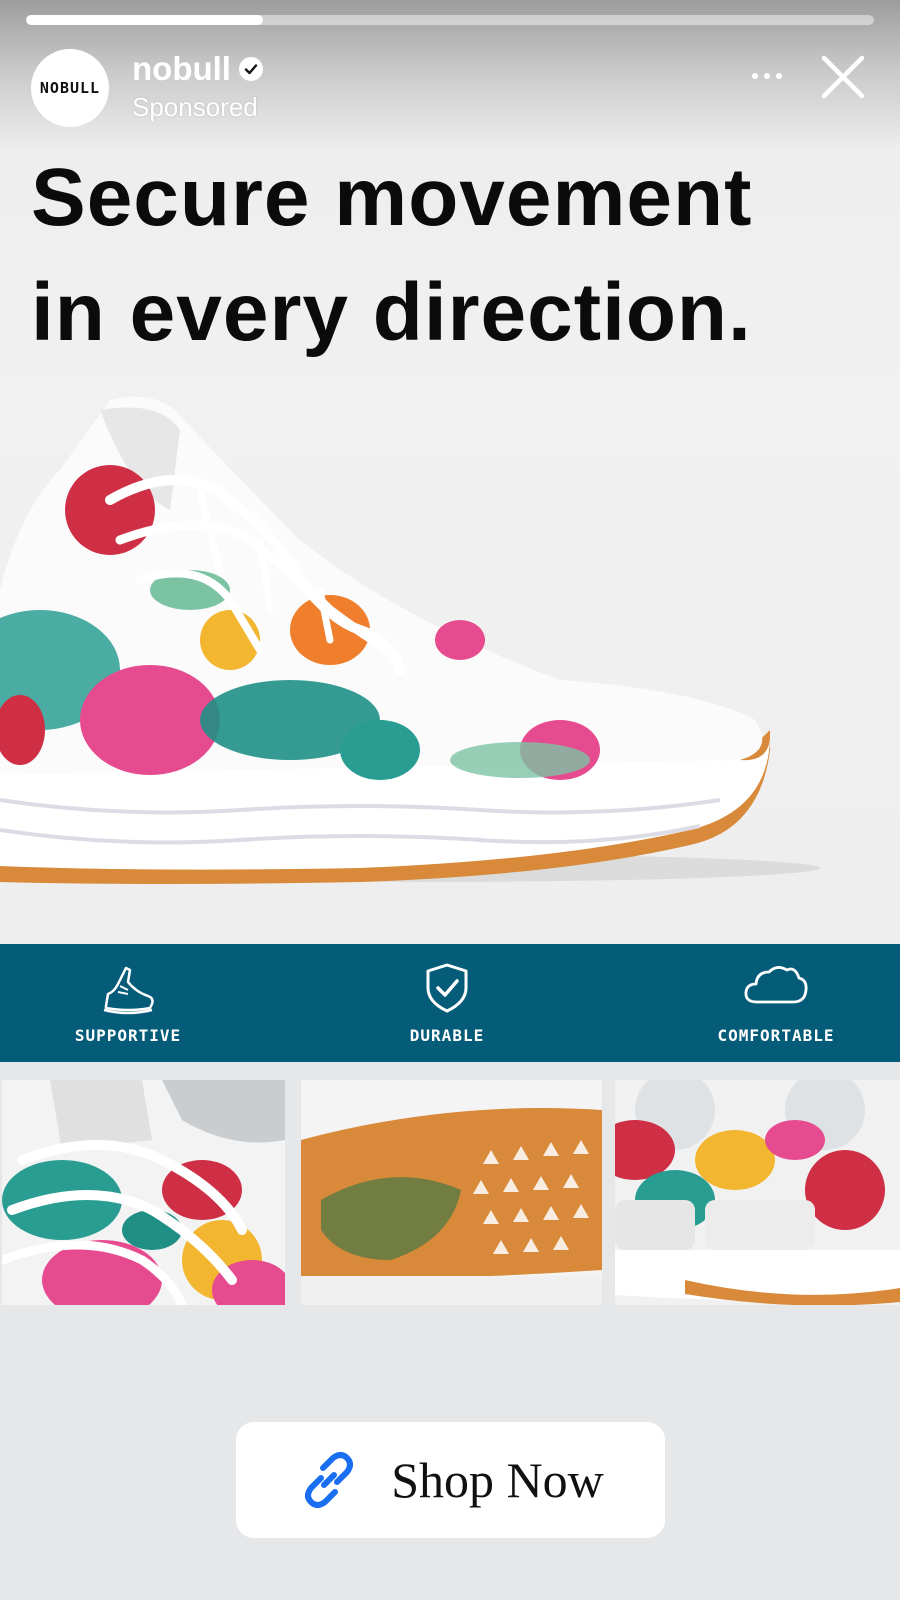 Image resolution: width=900 pixels, height=1600 pixels. Describe the element at coordinates (195, 107) in the screenshot. I see `sponsored-label: Sponsored` at that location.